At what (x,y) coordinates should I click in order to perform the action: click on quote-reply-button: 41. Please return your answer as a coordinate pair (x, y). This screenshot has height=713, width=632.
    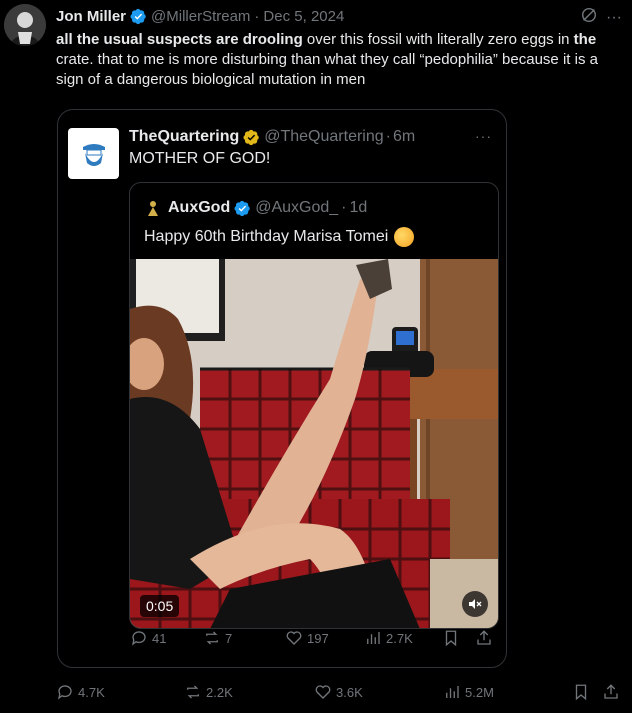
    Looking at the image, I should click on (148, 638).